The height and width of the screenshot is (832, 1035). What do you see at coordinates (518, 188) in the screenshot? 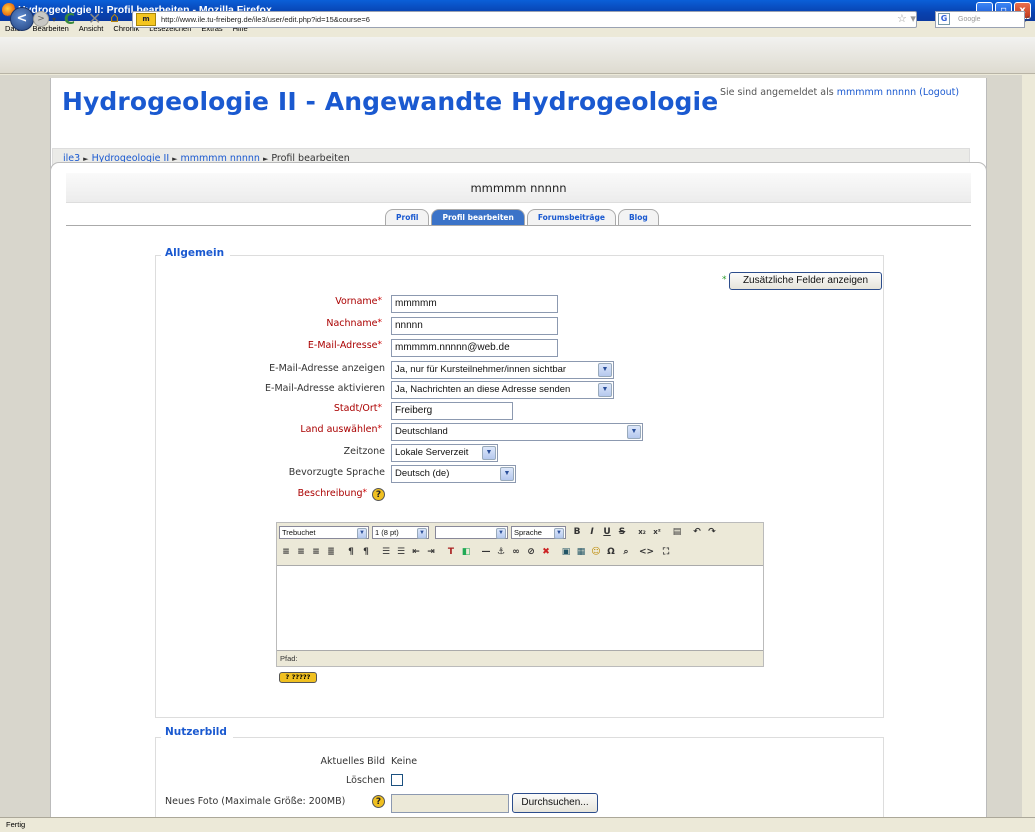
I see `user-heading: mmmmm nnnnn` at bounding box center [518, 188].